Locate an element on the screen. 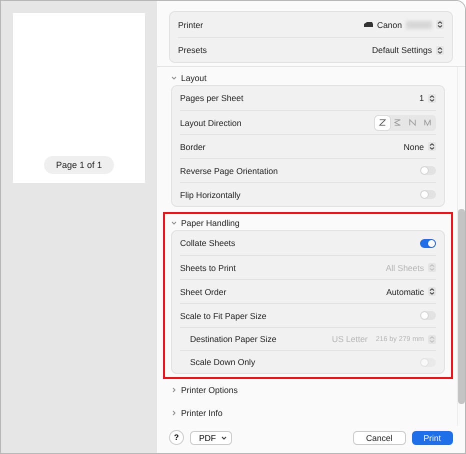  setting-label: Sheet Order is located at coordinates (203, 291).